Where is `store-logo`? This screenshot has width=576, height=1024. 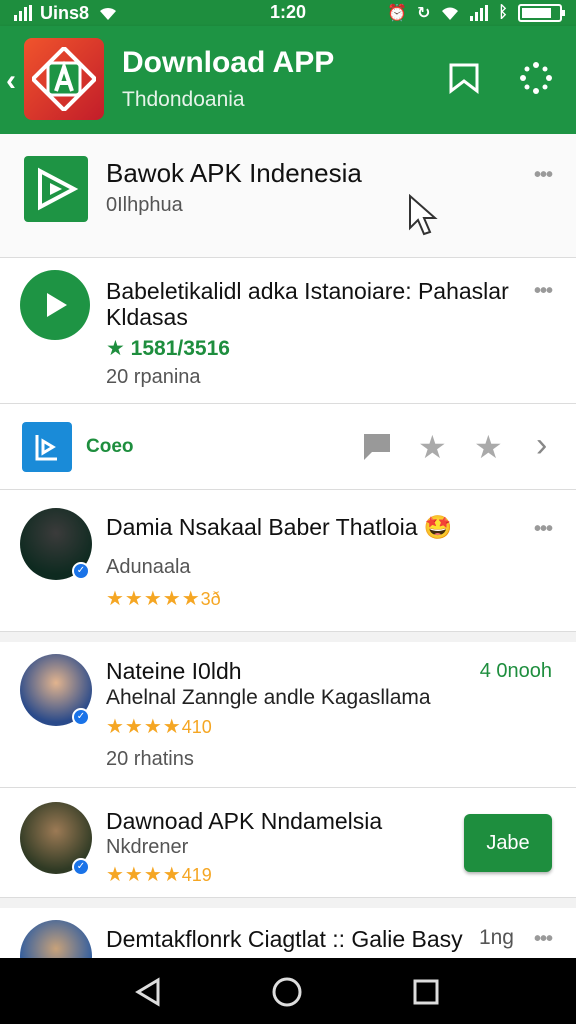 store-logo is located at coordinates (56, 189).